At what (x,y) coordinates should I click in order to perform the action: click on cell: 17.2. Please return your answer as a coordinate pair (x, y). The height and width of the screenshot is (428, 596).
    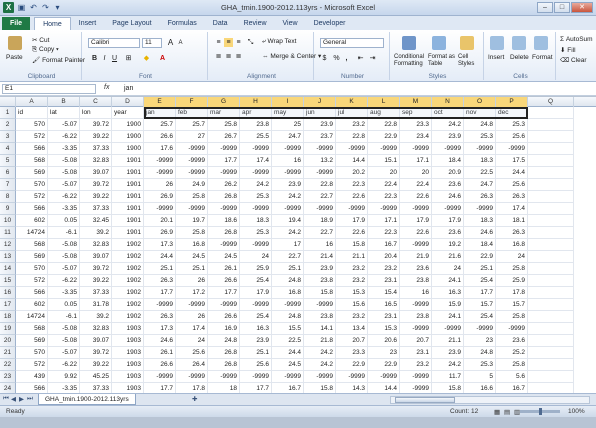
    Looking at the image, I should click on (192, 293).